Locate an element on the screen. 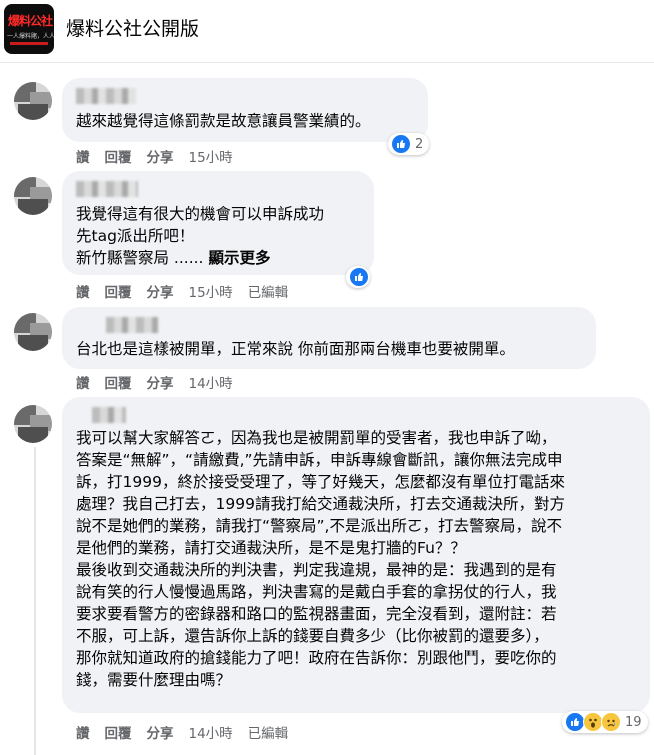 This screenshot has height=755, width=654. reaction-summary is located at coordinates (358, 277).